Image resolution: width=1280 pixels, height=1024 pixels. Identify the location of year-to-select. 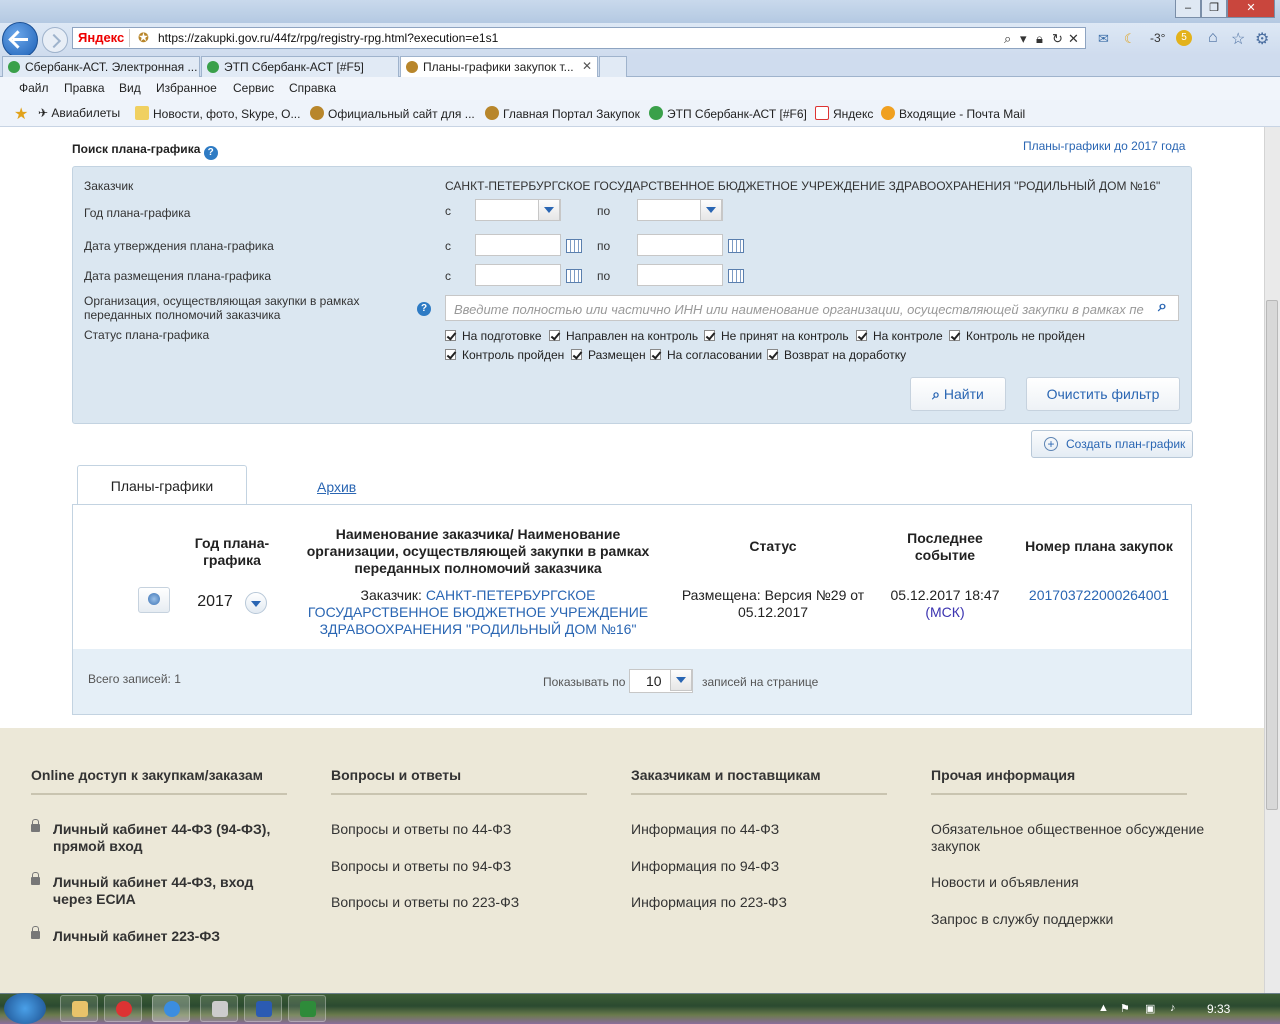
(680, 210).